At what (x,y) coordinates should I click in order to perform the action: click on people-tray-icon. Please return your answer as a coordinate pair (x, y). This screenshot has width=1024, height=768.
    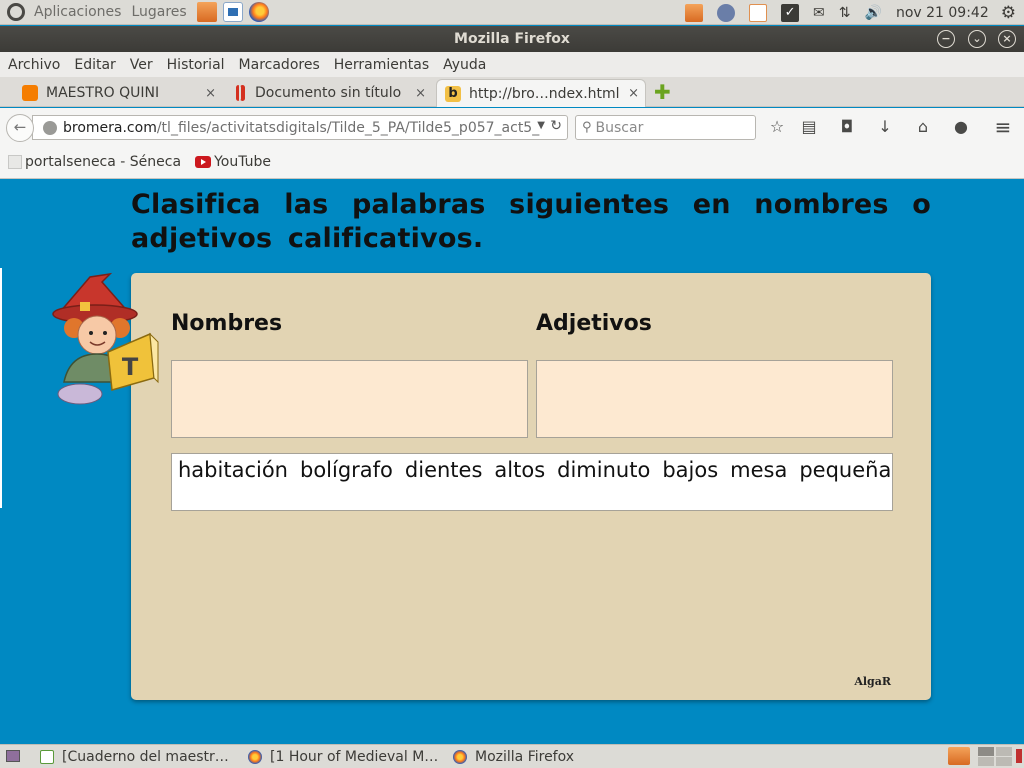
    Looking at the image, I should click on (726, 12).